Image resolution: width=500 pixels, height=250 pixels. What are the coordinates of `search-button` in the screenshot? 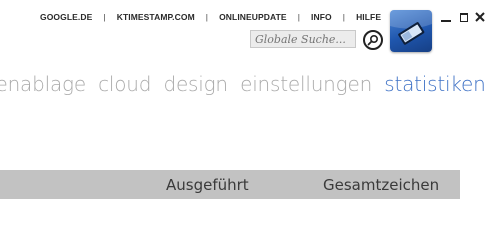 It's located at (373, 40).